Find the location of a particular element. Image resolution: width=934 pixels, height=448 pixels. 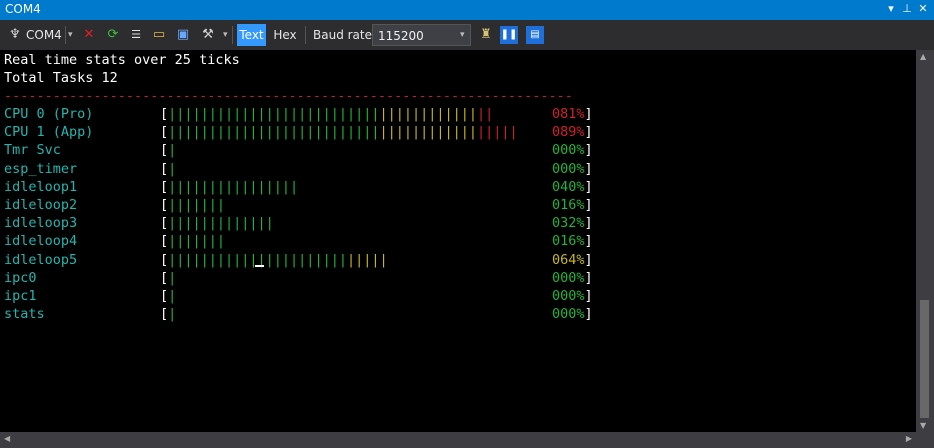

horizontal-scrollbar: ◀ ▶ is located at coordinates (467, 440).